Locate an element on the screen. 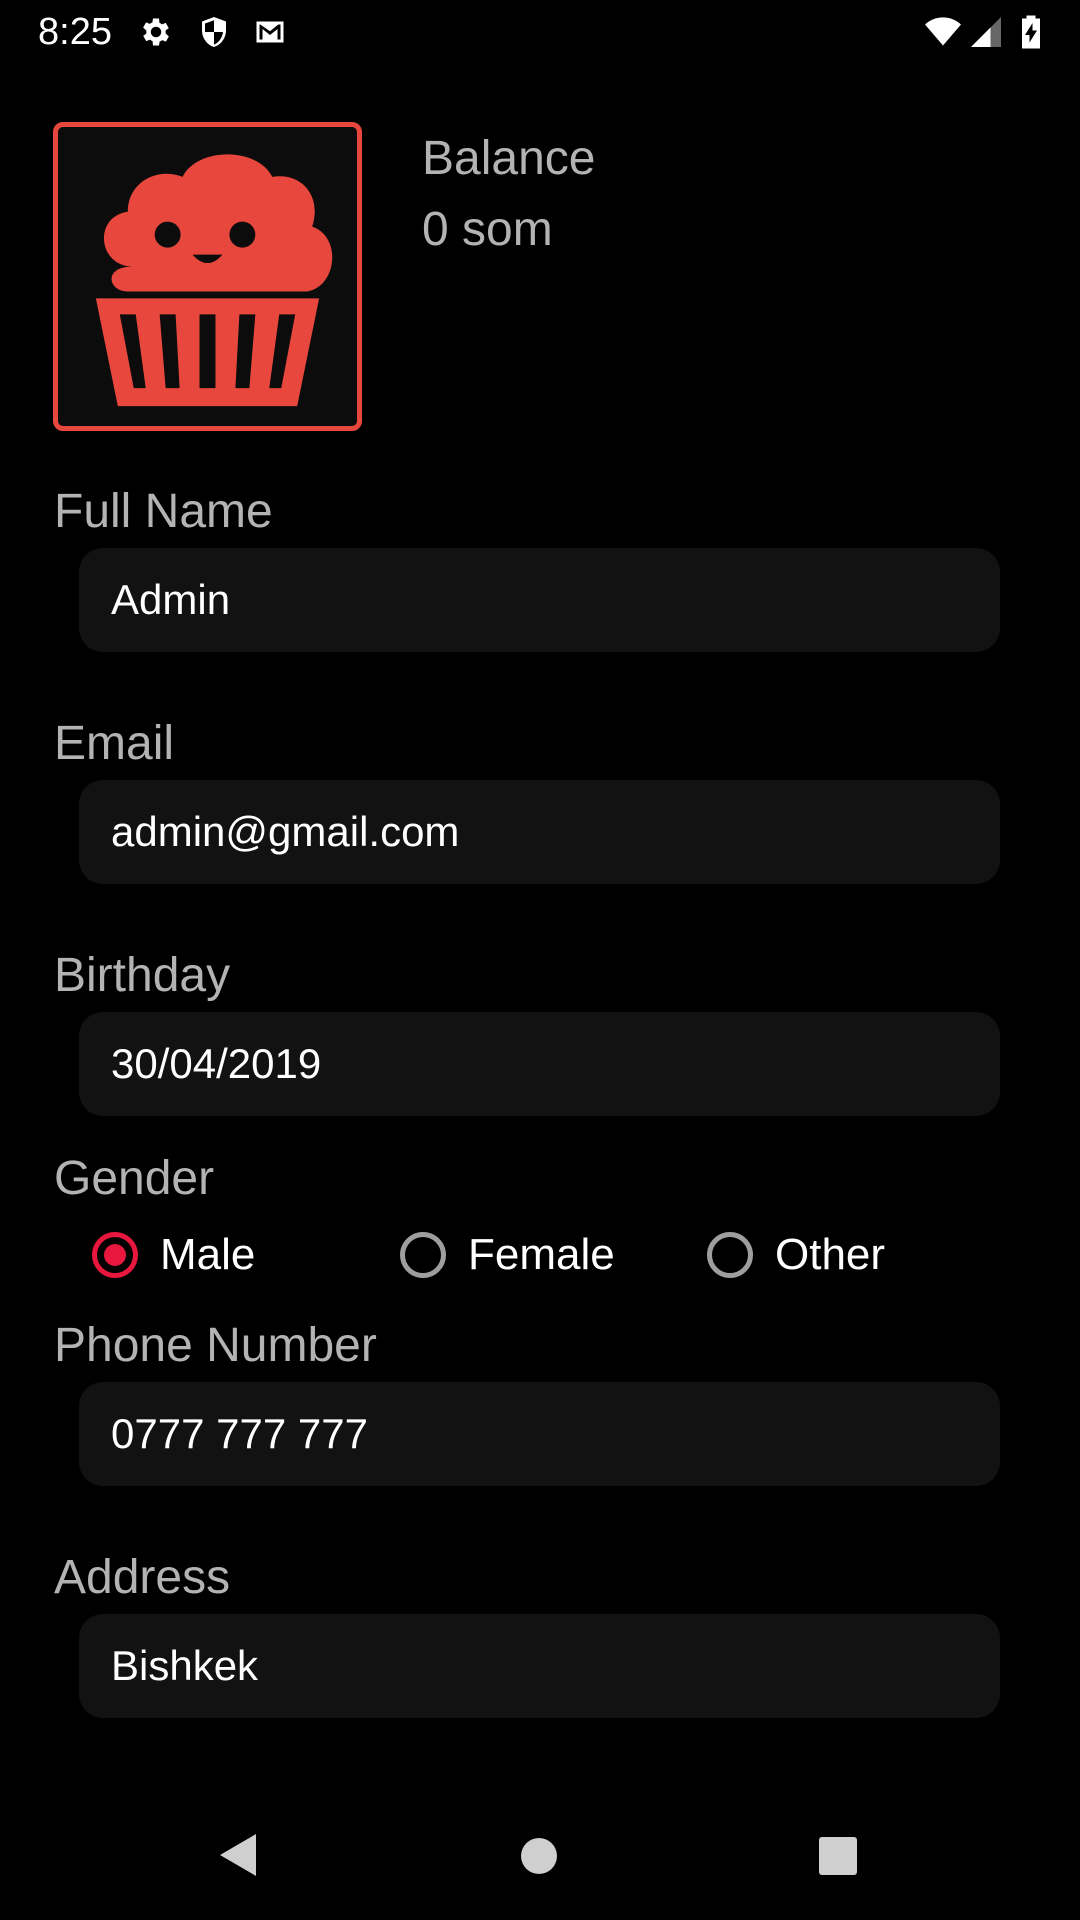 The height and width of the screenshot is (1920, 1080). shield-icon is located at coordinates (214, 32).